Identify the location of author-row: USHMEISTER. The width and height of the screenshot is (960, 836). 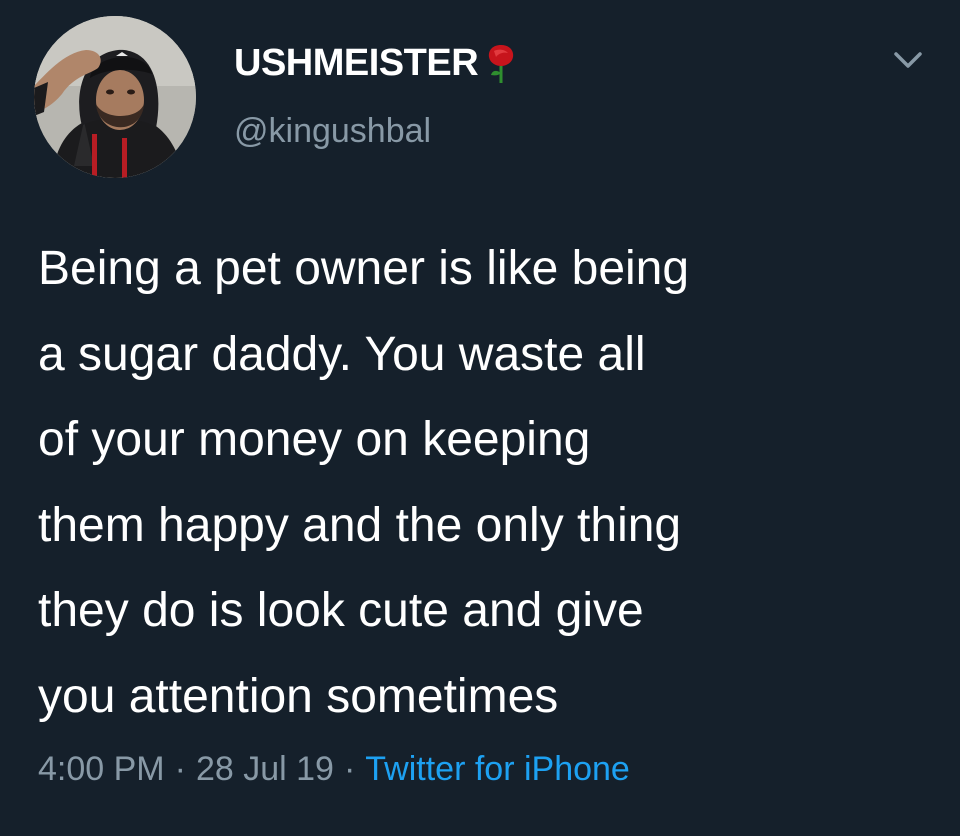
(376, 63).